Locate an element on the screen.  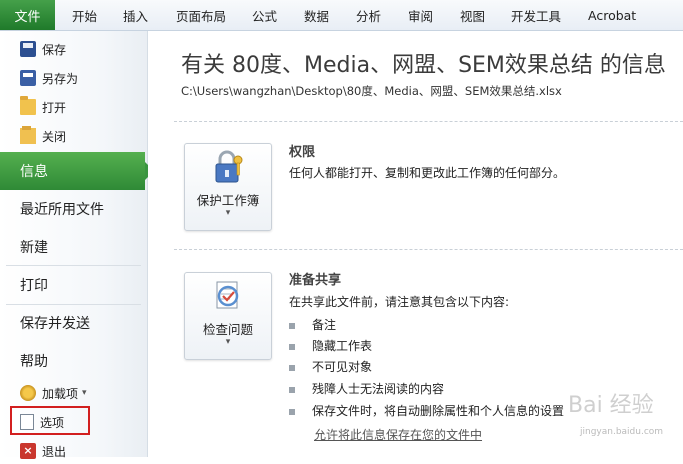
nav-item-info-label: 信息 is located at coordinates (34, 172).